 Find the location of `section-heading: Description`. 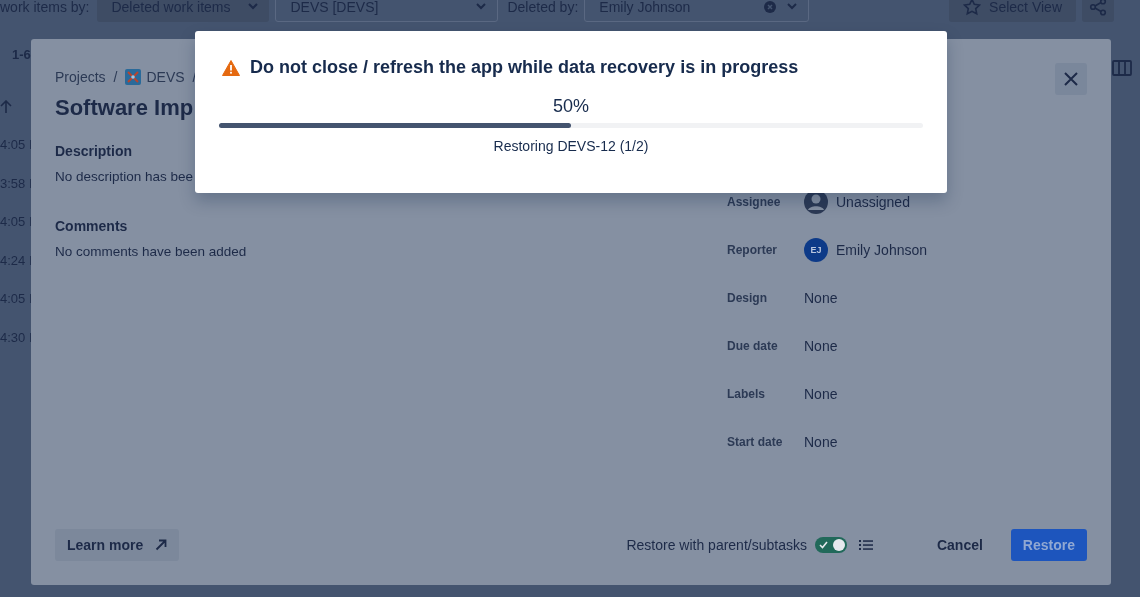

section-heading: Description is located at coordinates (93, 151).